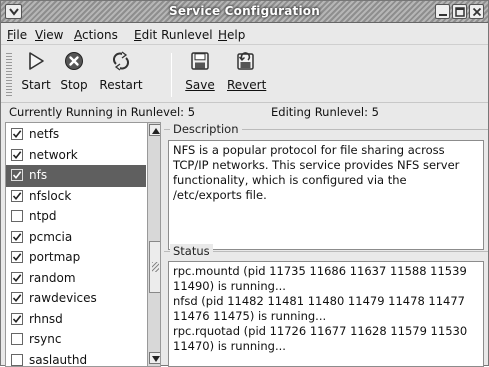 This screenshot has height=367, width=489. What do you see at coordinates (74, 61) in the screenshot?
I see `stop-icon` at bounding box center [74, 61].